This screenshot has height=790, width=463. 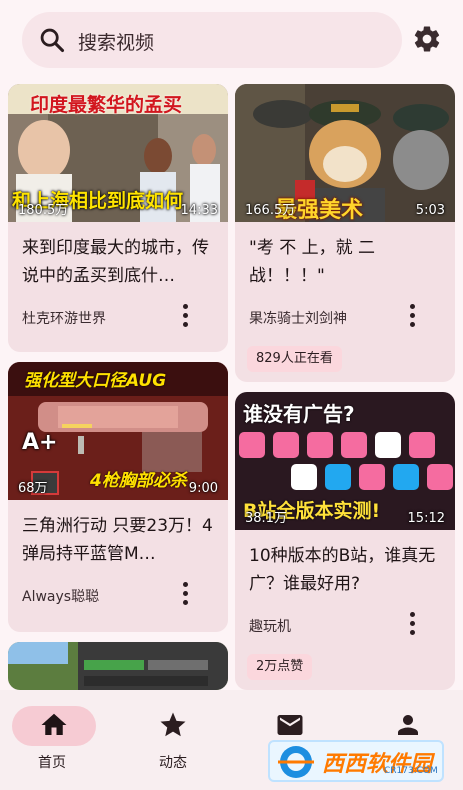 What do you see at coordinates (345, 153) in the screenshot?
I see `video-thumbnail: 最强美术 166.5万 5:03` at bounding box center [345, 153].